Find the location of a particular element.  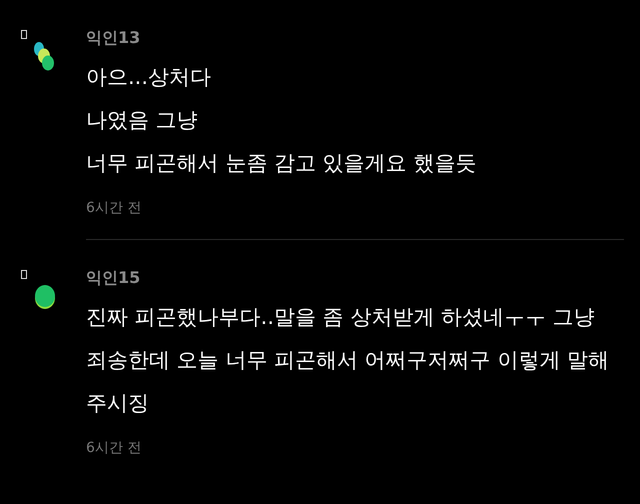

comment-text: 너무 피곤해서 눈좀 감고 있을게요 했을듯 is located at coordinates (282, 163).